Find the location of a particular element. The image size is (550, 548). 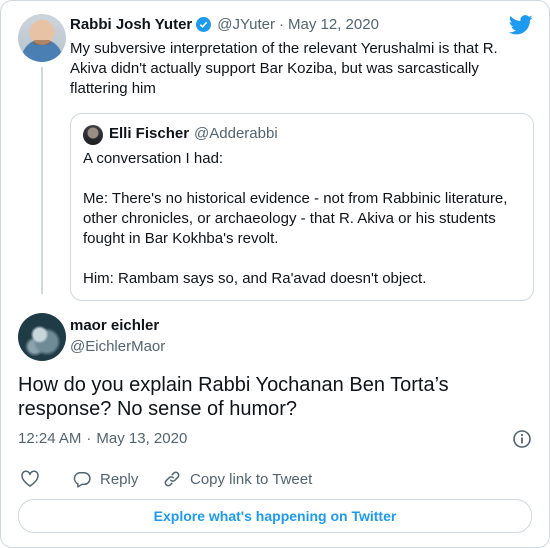

thread-connector-line is located at coordinates (42, 180).